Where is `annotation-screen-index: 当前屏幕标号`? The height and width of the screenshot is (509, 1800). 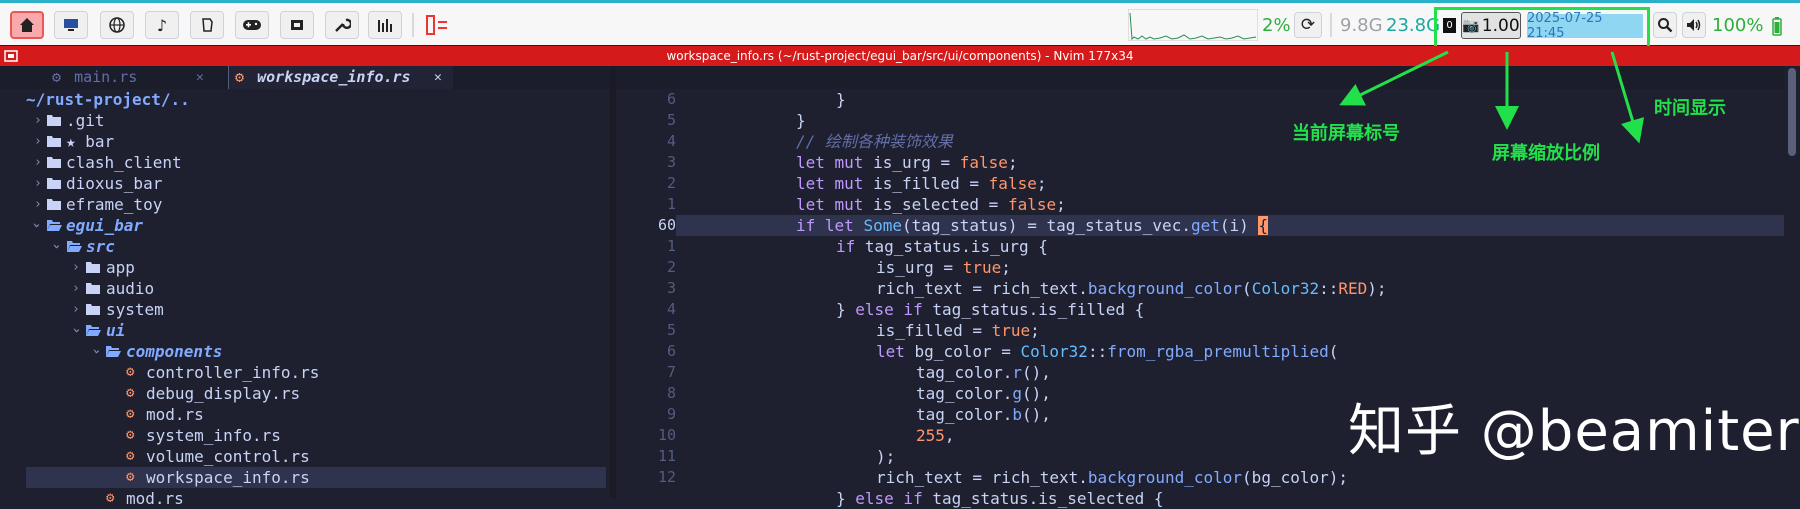 annotation-screen-index: 当前屏幕标号 is located at coordinates (1346, 133).